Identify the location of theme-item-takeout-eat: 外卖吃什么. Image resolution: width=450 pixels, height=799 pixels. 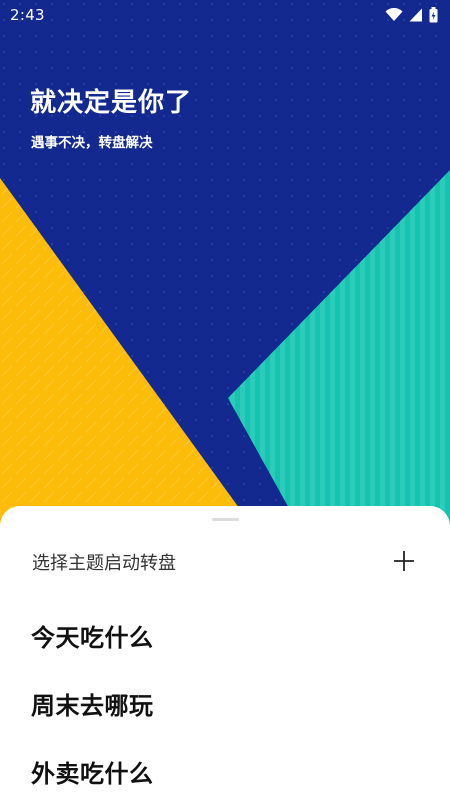
(92, 776).